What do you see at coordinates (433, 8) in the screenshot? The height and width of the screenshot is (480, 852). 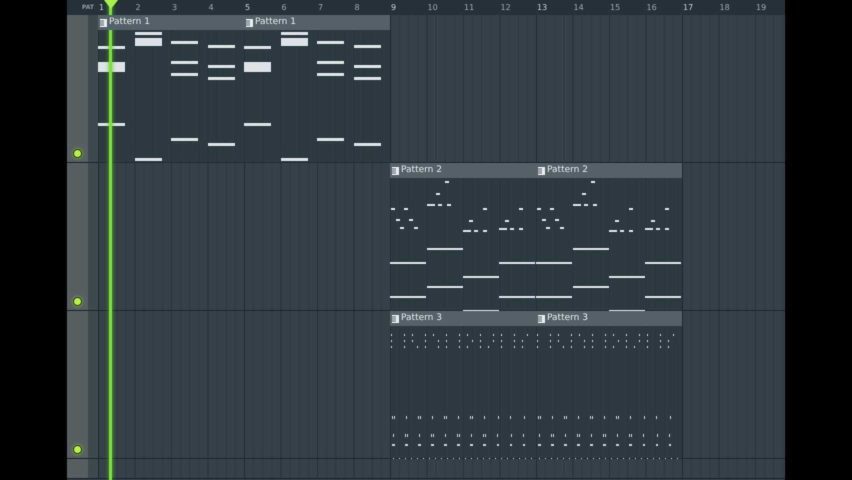 I see `bar-number: 10` at bounding box center [433, 8].